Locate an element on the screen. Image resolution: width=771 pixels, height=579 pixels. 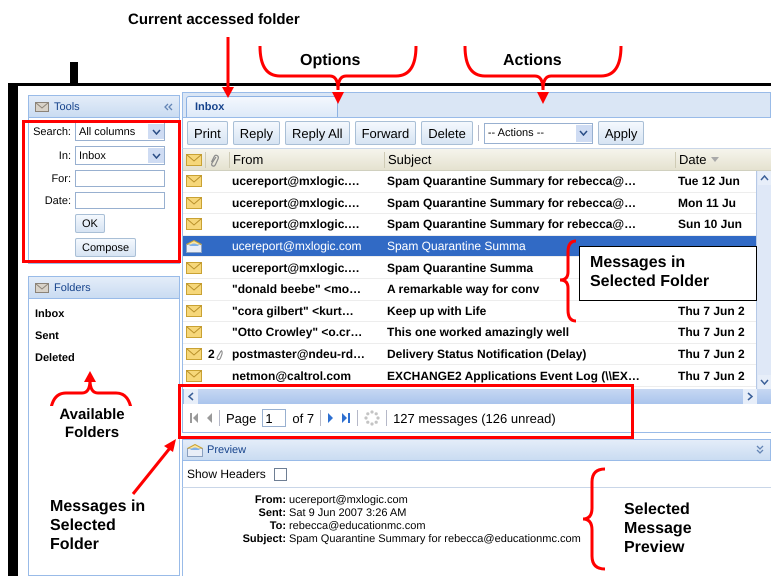
refresh-icon is located at coordinates (372, 418).